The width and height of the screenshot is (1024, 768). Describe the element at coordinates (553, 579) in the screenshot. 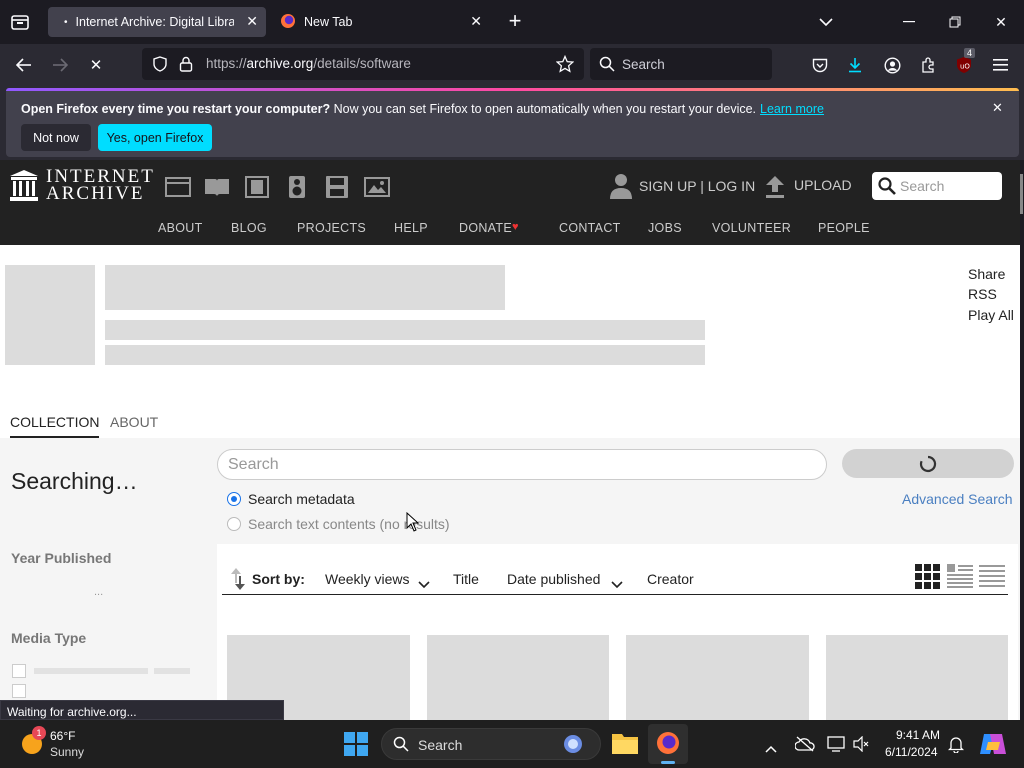

I see `sort-date-published: Date published` at that location.